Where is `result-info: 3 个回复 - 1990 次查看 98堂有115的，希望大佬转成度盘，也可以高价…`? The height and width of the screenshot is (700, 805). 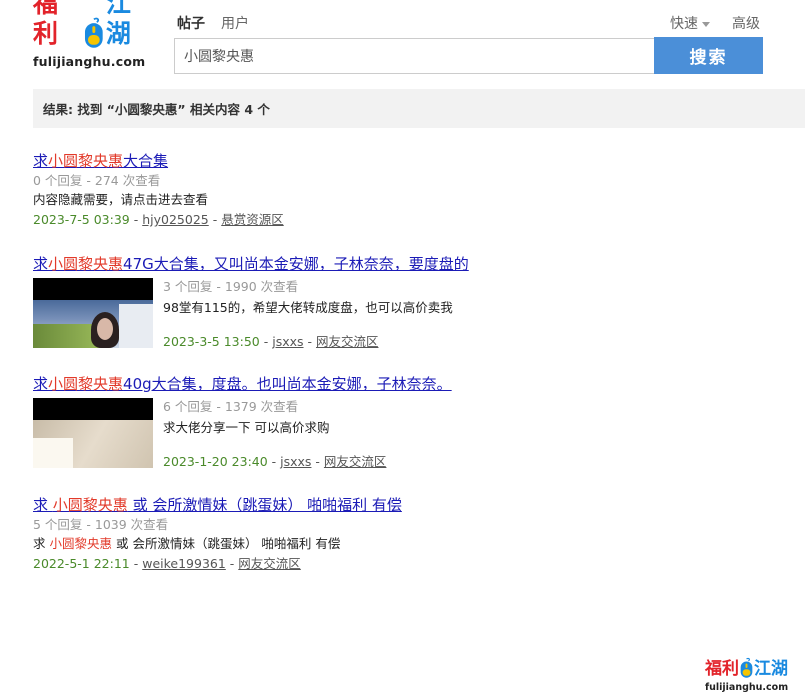 result-info: 3 个回复 - 1990 次查看 98堂有115的，希望大佬转成度盘，也可以高价… is located at coordinates (468, 314).